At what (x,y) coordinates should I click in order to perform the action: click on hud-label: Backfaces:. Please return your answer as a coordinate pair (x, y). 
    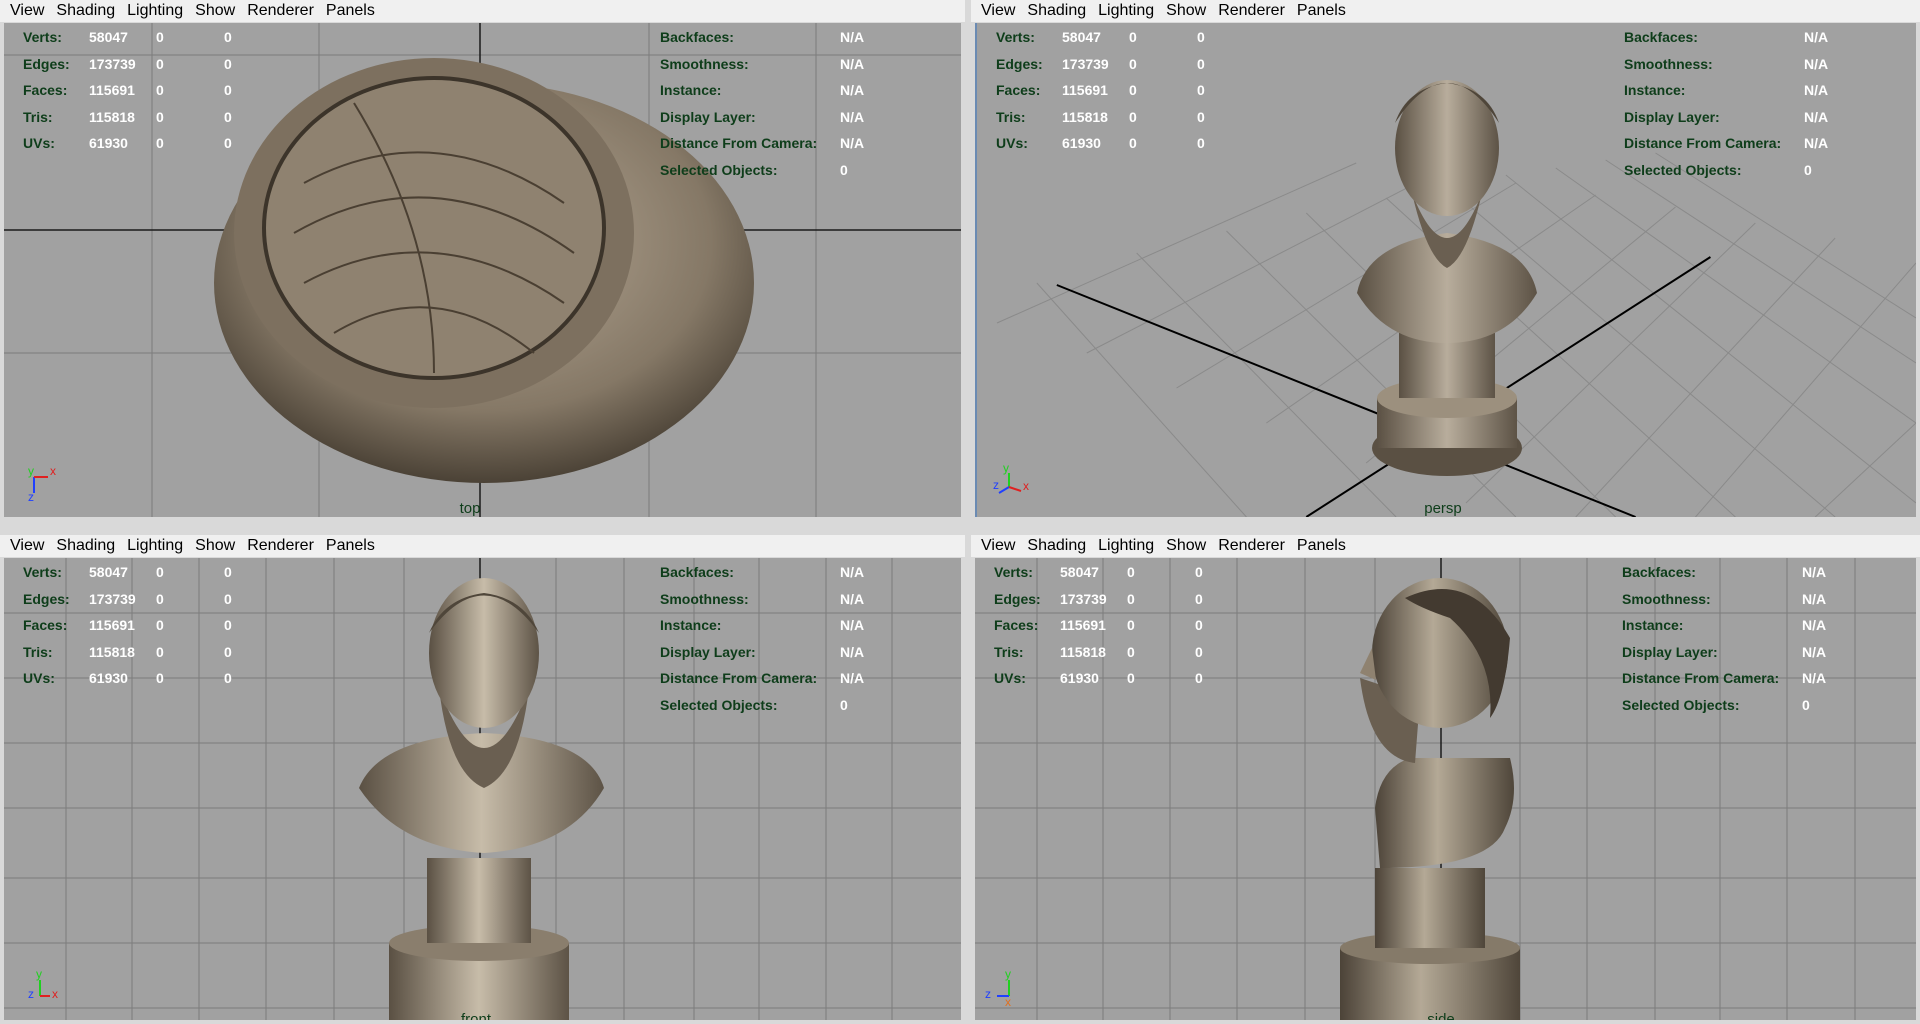
    Looking at the image, I should click on (1659, 572).